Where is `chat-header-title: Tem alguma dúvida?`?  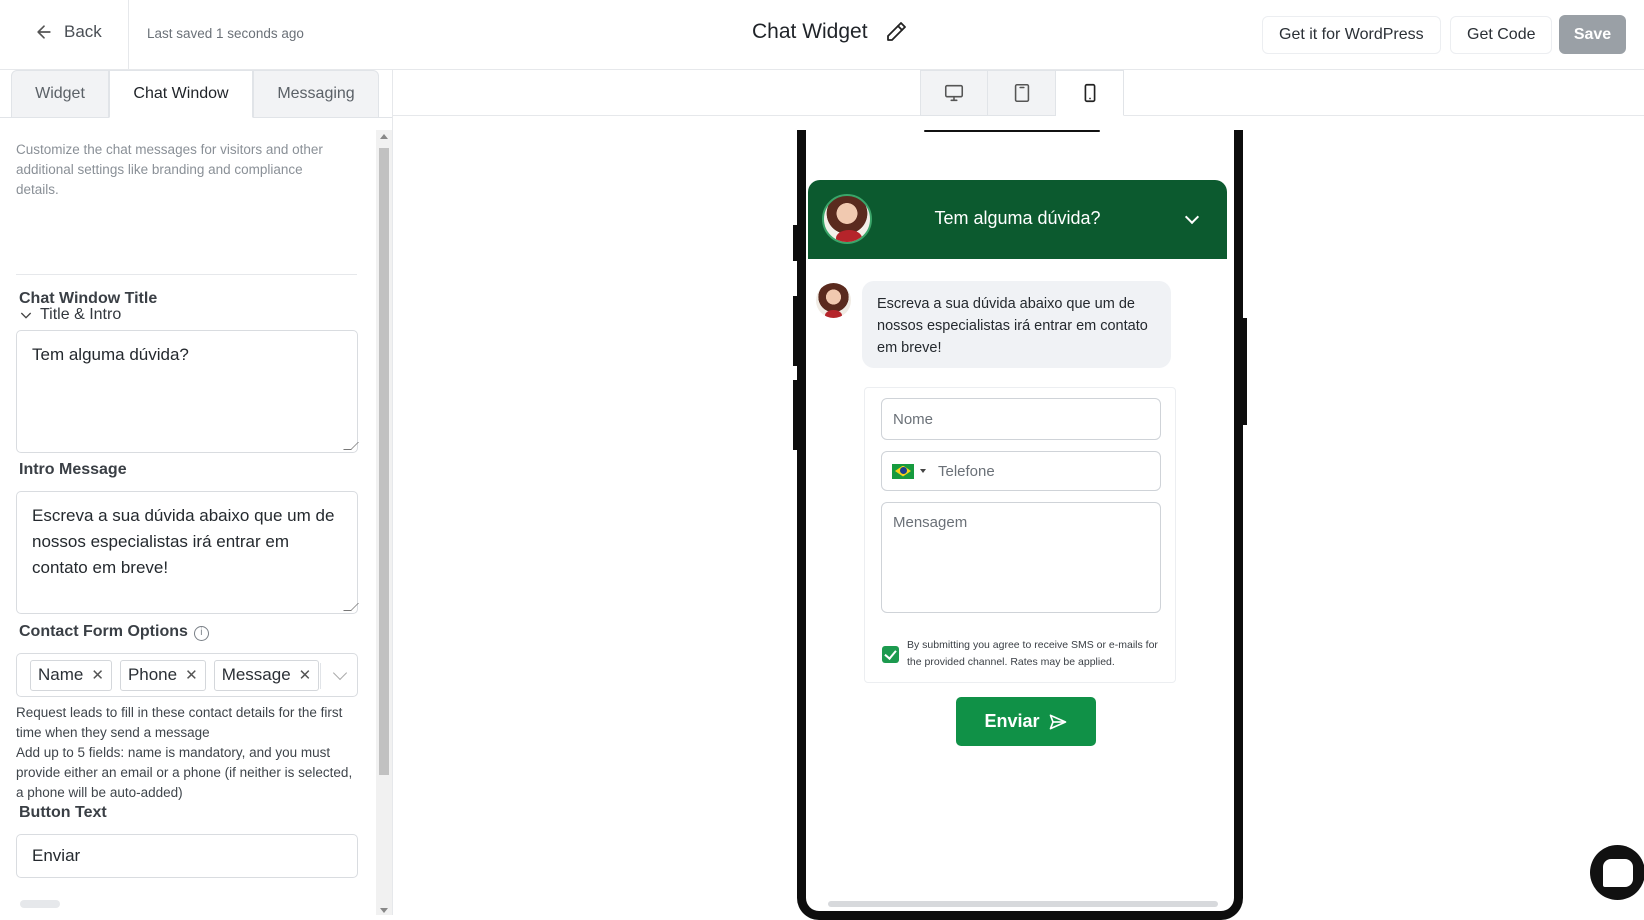
chat-header-title: Tem alguma dúvida? is located at coordinates (1017, 218).